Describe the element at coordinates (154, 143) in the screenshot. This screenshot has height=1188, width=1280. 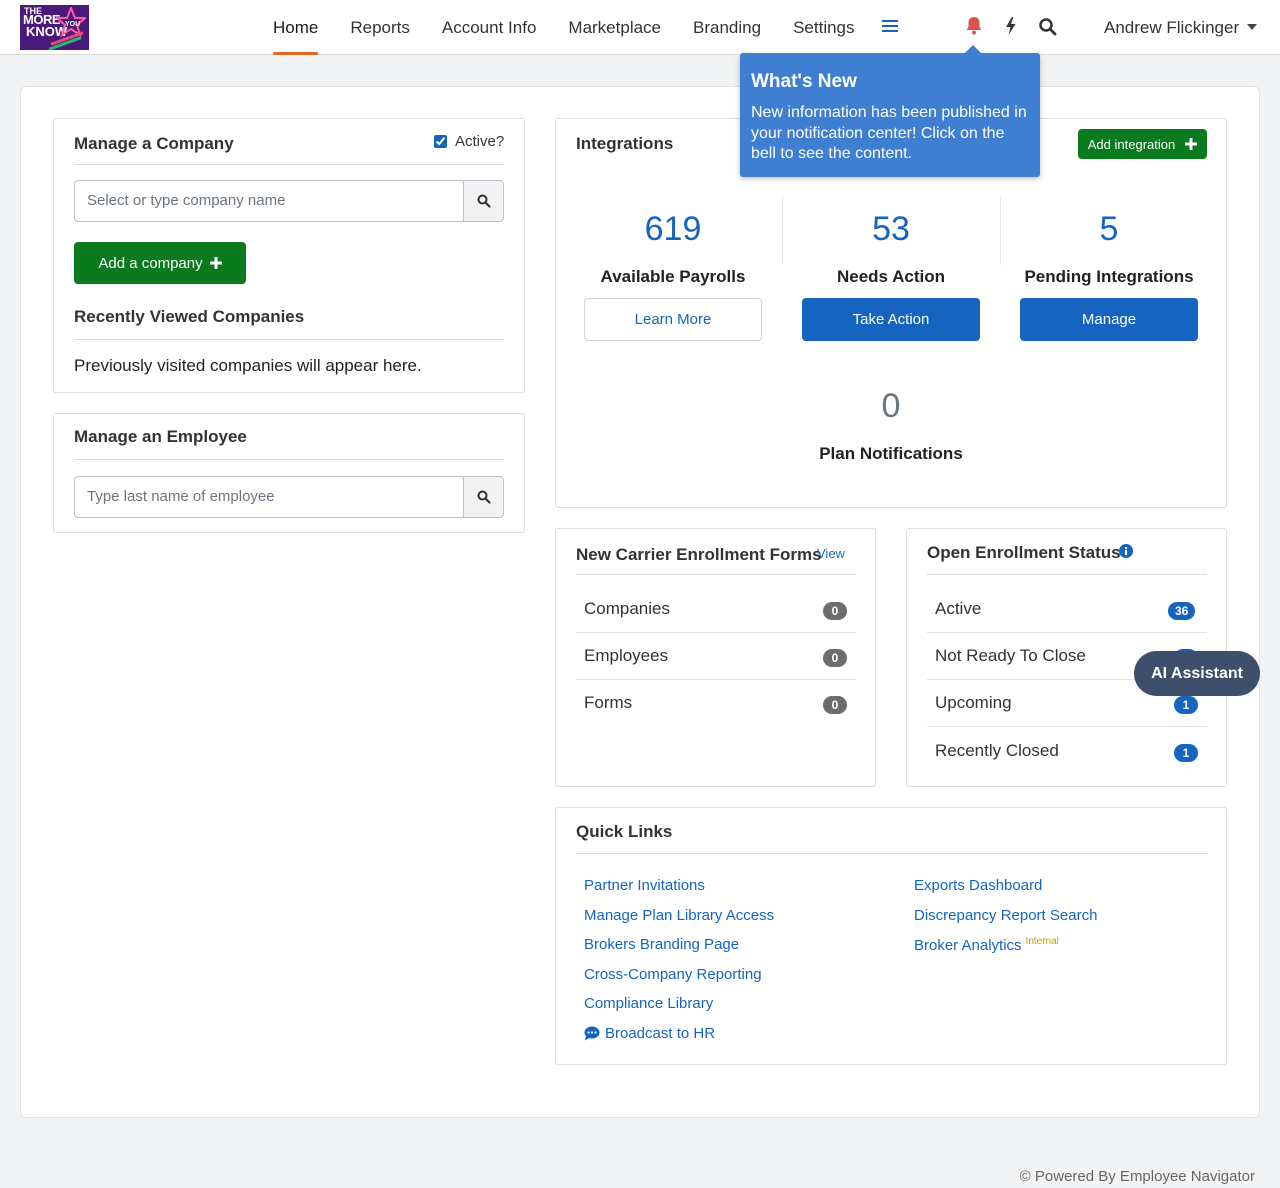
I see `manage-company-title: Manage a Company` at that location.